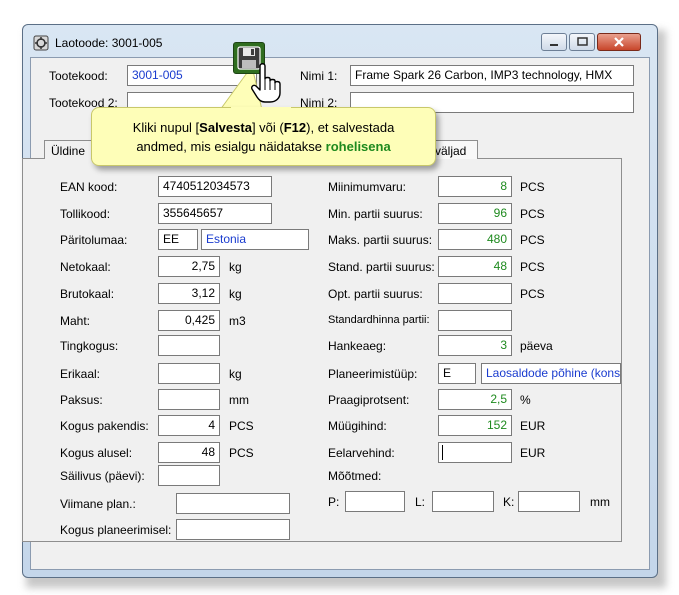 The width and height of the screenshot is (679, 595). Describe the element at coordinates (237, 321) in the screenshot. I see `maht-unit: m3` at that location.